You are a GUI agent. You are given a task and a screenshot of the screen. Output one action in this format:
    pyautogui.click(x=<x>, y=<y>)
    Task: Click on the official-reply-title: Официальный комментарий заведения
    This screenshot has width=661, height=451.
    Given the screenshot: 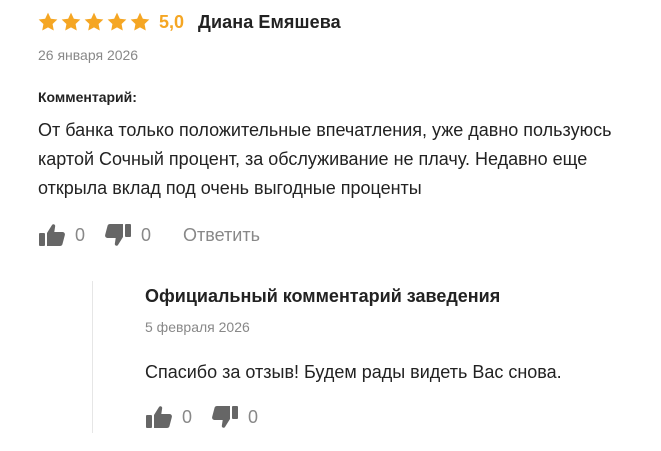 What is the action you would take?
    pyautogui.click(x=323, y=296)
    